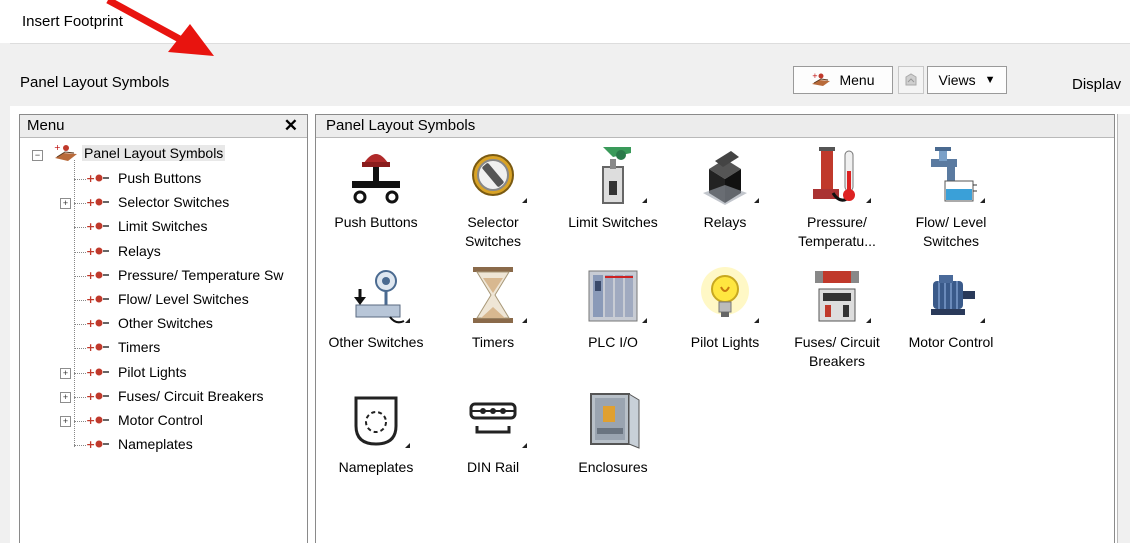 The height and width of the screenshot is (543, 1130). I want to click on views-dropdown: Views ▼, so click(967, 80).